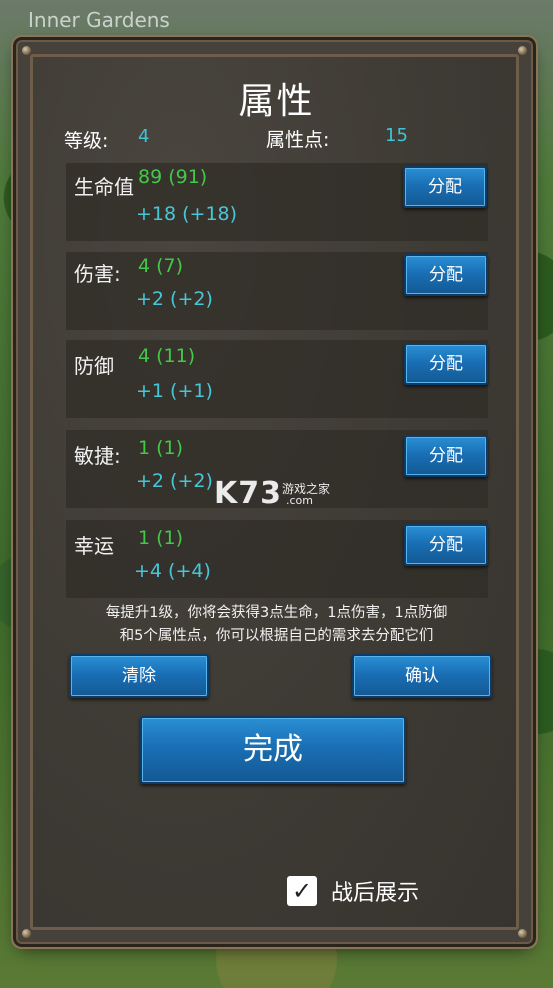 The image size is (553, 988). I want to click on stat-bonus-value: +18 (+18), so click(187, 214).